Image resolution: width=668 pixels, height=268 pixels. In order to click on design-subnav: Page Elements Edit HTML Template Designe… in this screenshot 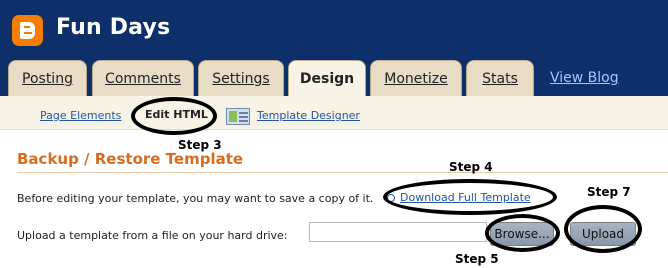, I will do `click(334, 113)`.